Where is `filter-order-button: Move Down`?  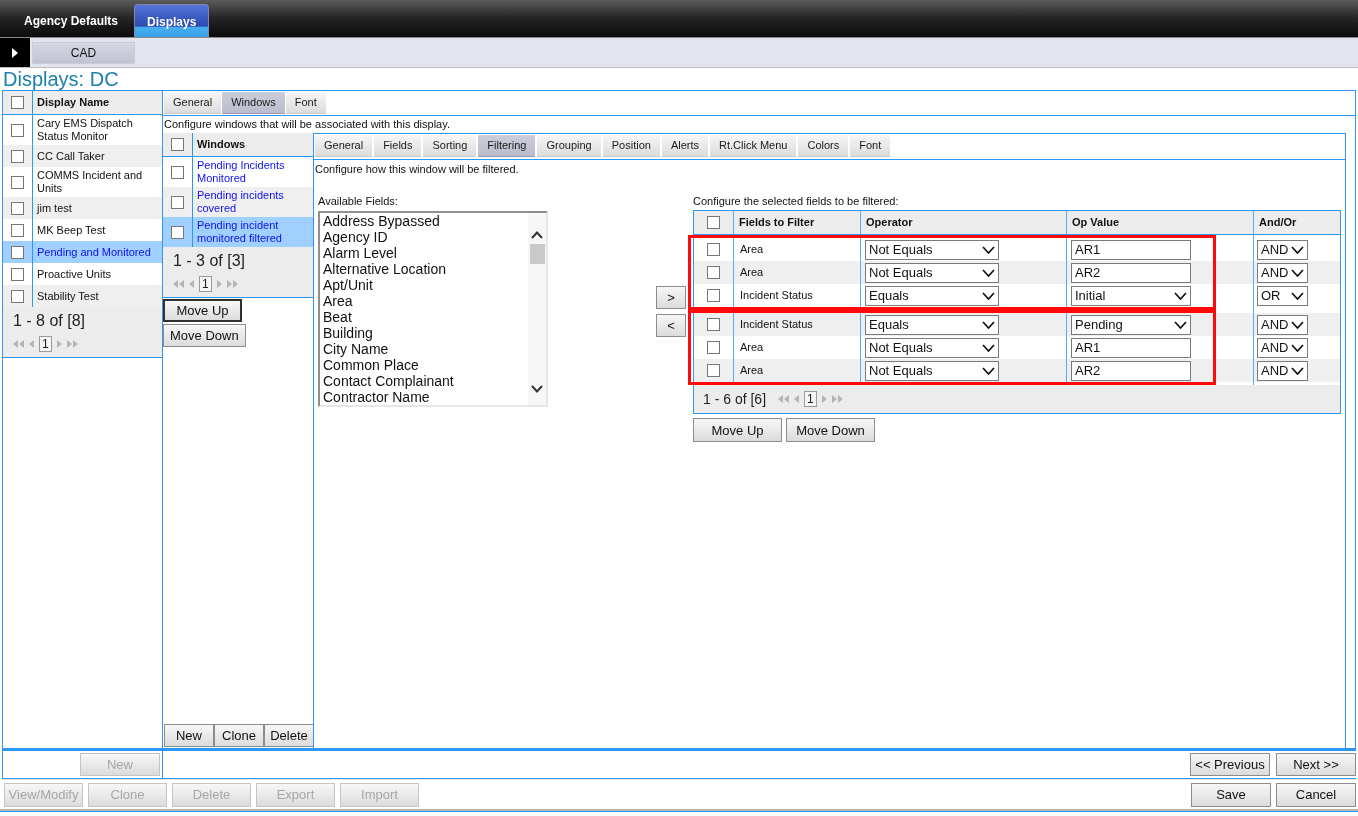 filter-order-button: Move Down is located at coordinates (830, 430).